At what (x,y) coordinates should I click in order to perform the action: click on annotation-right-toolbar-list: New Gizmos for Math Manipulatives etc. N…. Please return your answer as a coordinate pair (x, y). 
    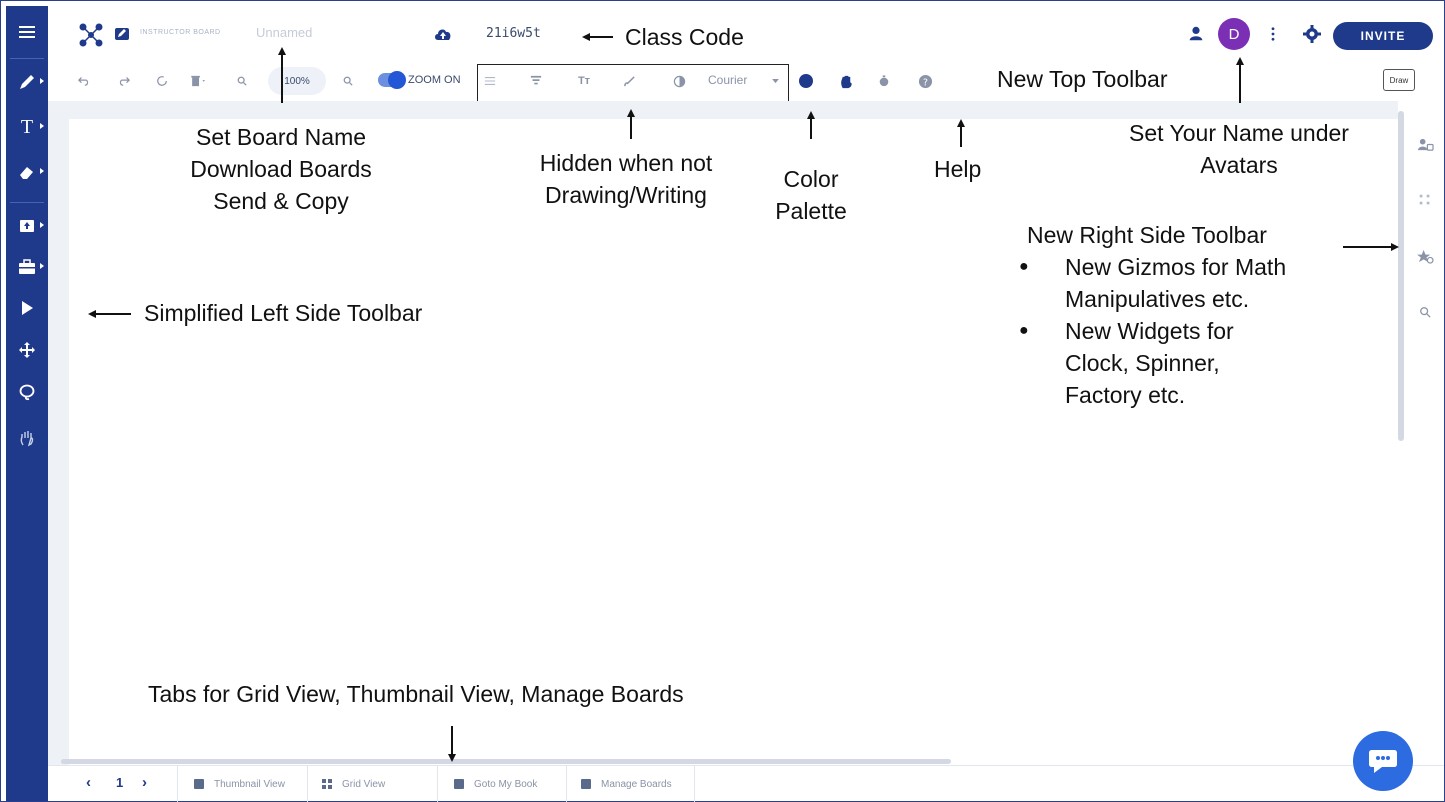
    Looking at the image, I should click on (1150, 331).